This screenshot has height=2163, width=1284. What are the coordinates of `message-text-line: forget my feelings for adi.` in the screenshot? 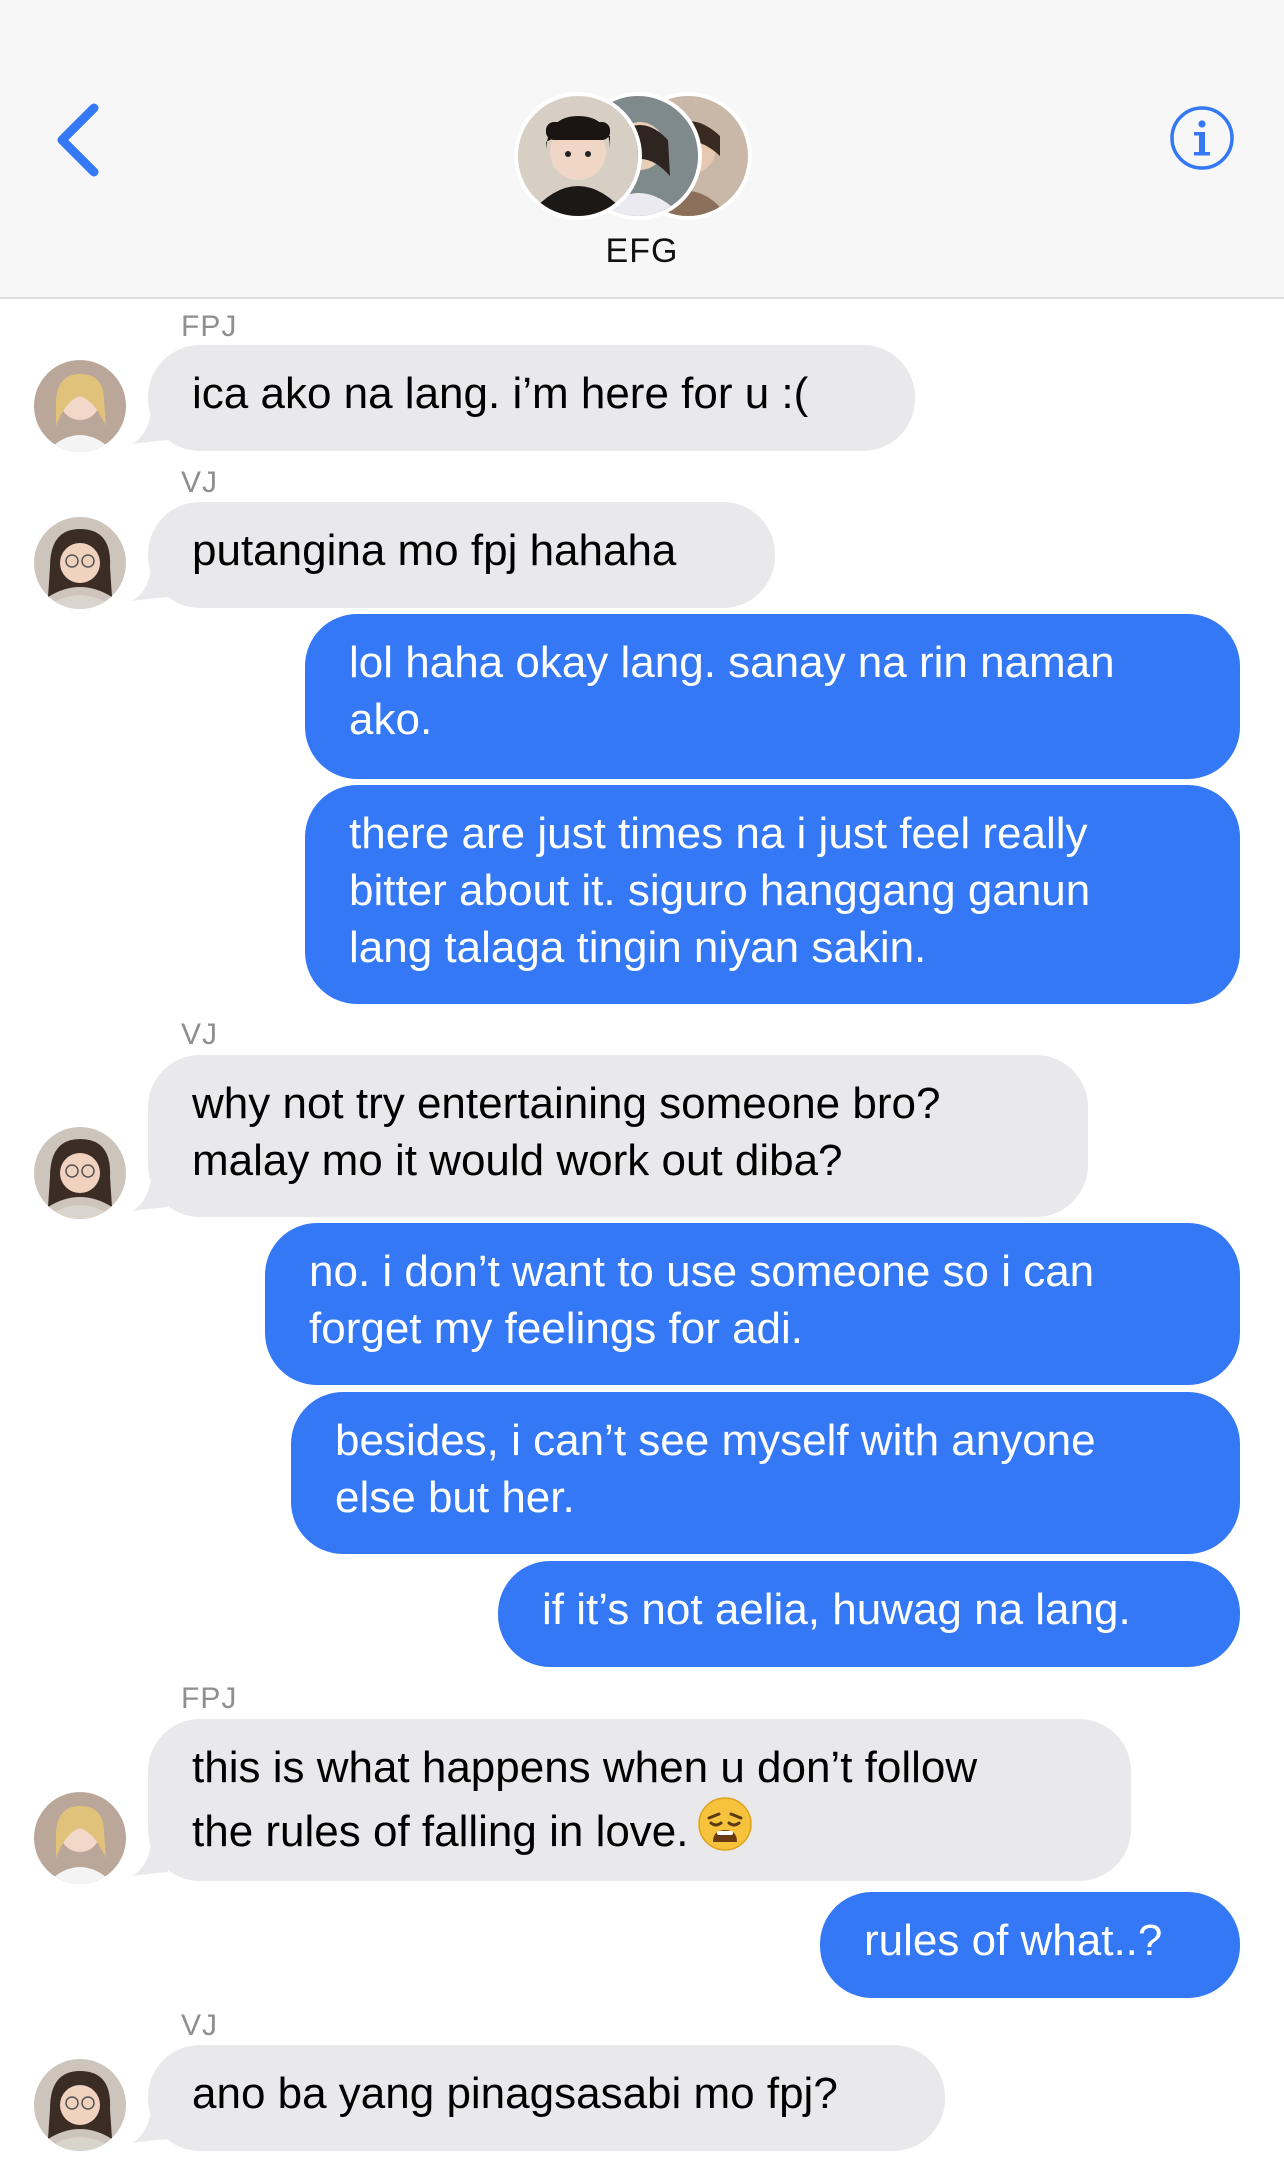 It's located at (556, 1328).